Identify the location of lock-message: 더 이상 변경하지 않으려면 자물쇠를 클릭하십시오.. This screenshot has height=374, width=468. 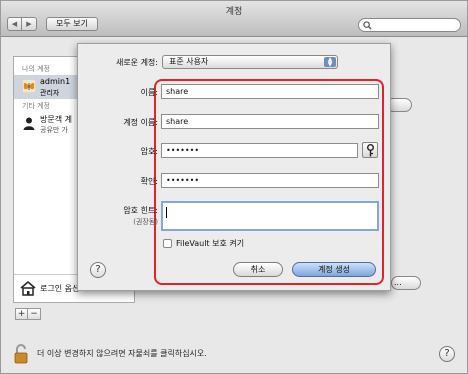
(122, 353).